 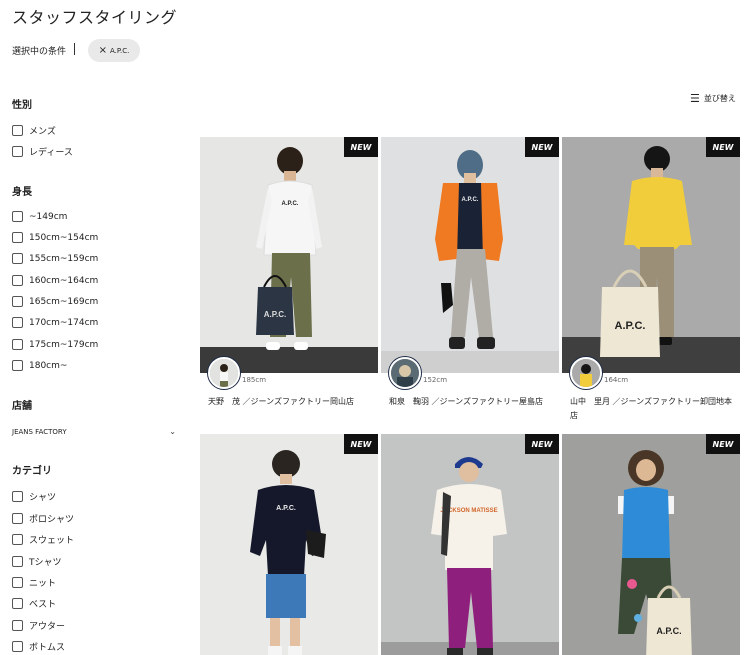 I want to click on condition-chip-apc: × A.P.C., so click(x=114, y=50).